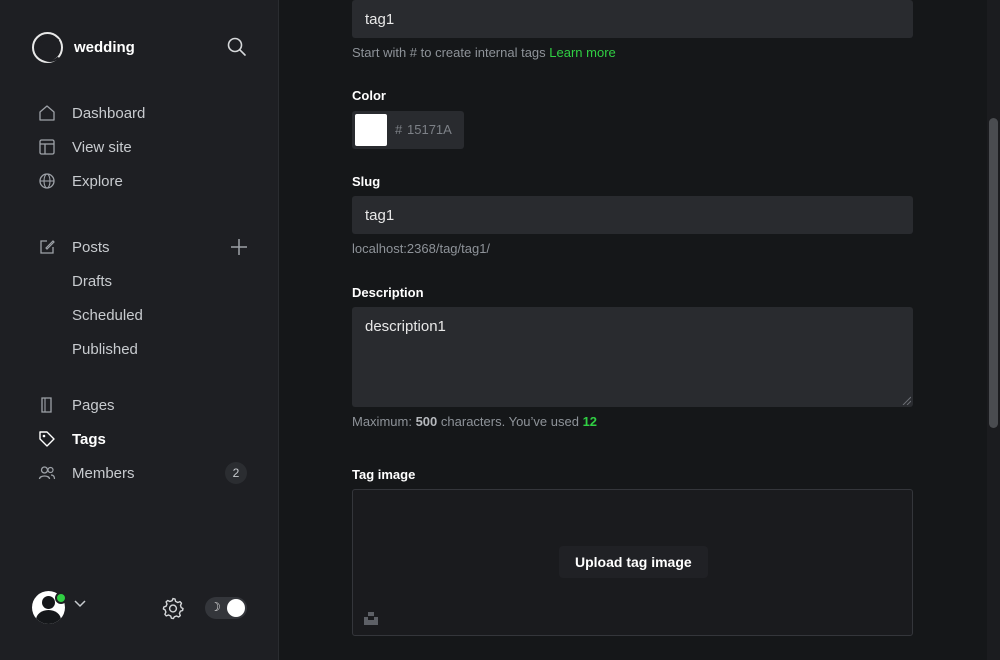  What do you see at coordinates (371, 618) in the screenshot?
I see `unsplash-icon` at bounding box center [371, 618].